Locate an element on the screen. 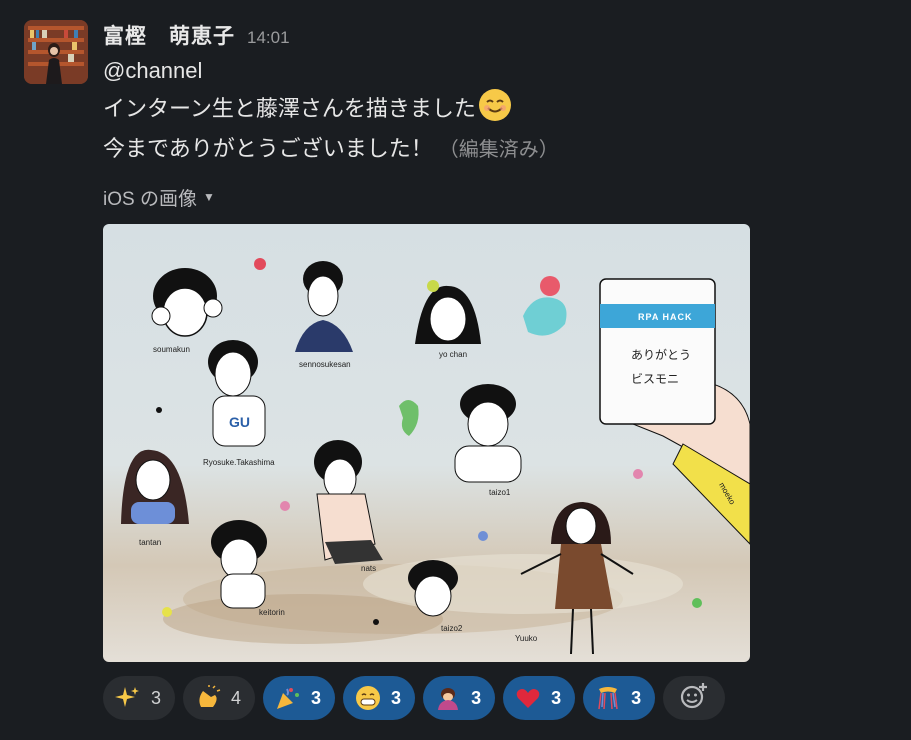 The height and width of the screenshot is (740, 911). label-yo-chan: yo chan is located at coordinates (453, 354).